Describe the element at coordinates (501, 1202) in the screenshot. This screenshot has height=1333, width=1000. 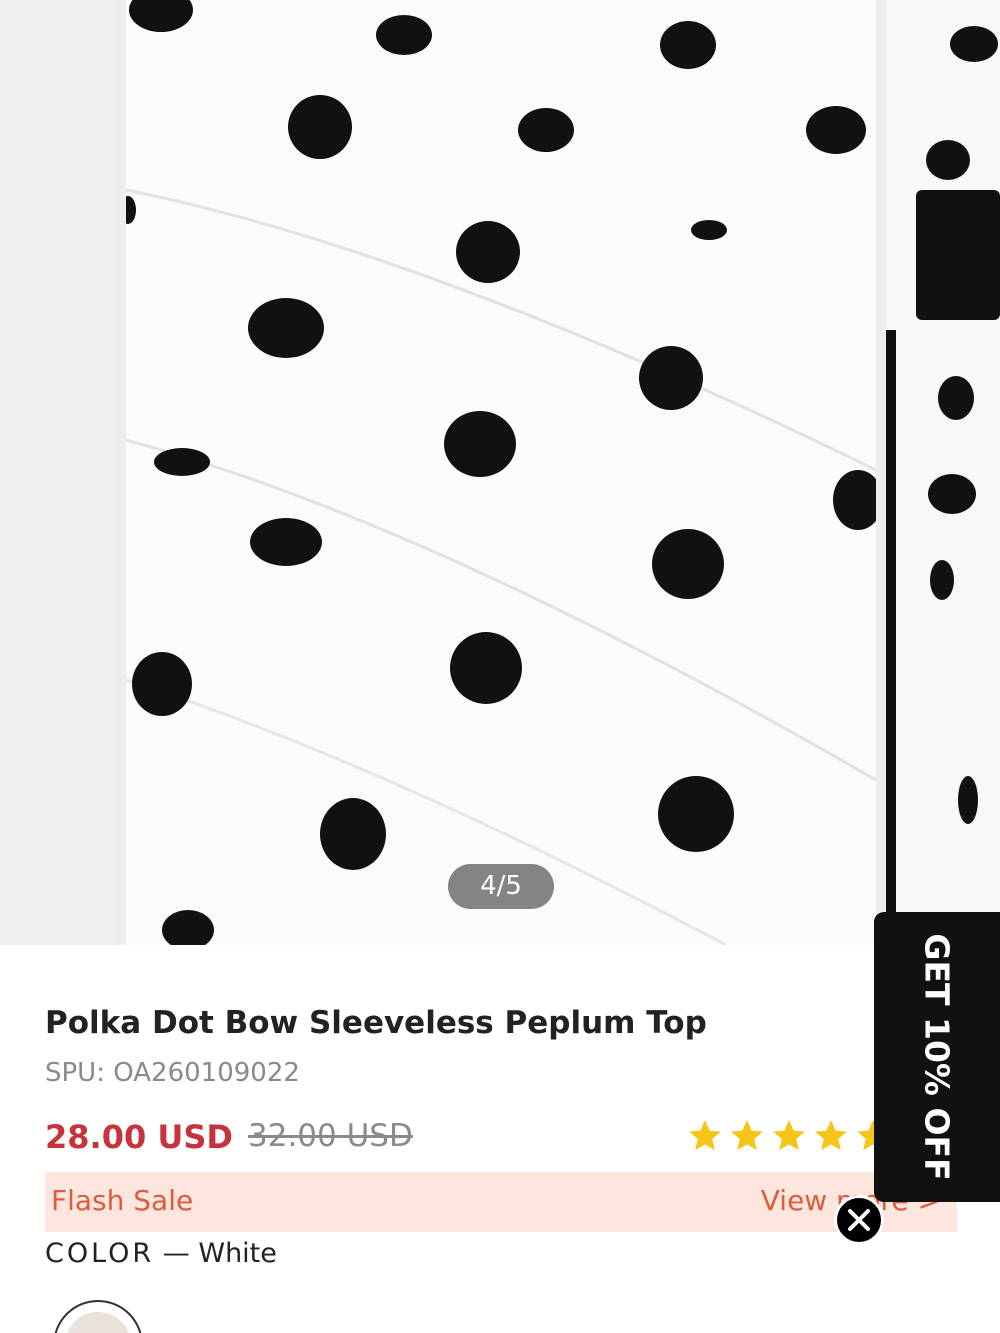
I see `flash-sale-banner: Flash Sale View more >` at that location.